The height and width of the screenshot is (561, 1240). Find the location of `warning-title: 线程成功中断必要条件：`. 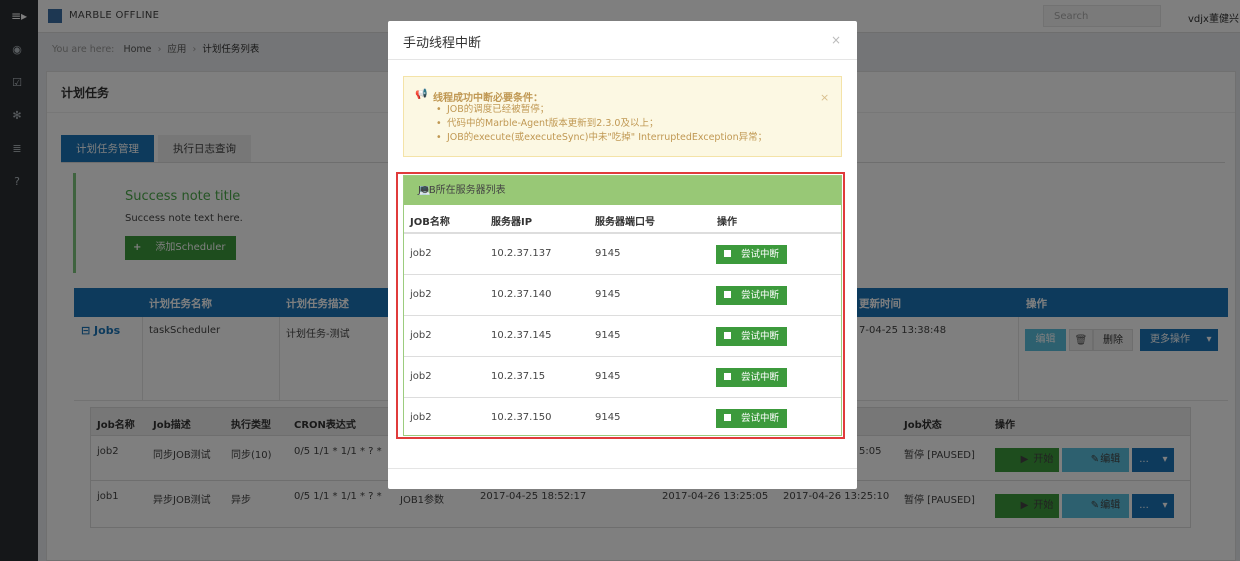

warning-title: 线程成功中断必要条件： is located at coordinates (488, 98).